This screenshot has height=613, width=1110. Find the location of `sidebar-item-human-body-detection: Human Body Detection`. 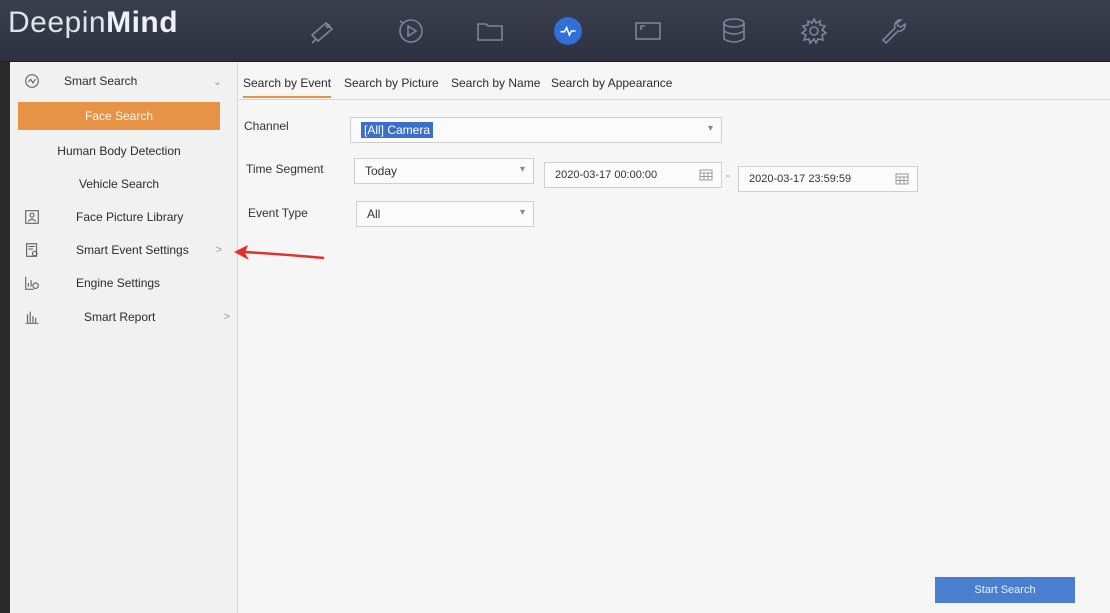

sidebar-item-human-body-detection: Human Body Detection is located at coordinates (119, 151).